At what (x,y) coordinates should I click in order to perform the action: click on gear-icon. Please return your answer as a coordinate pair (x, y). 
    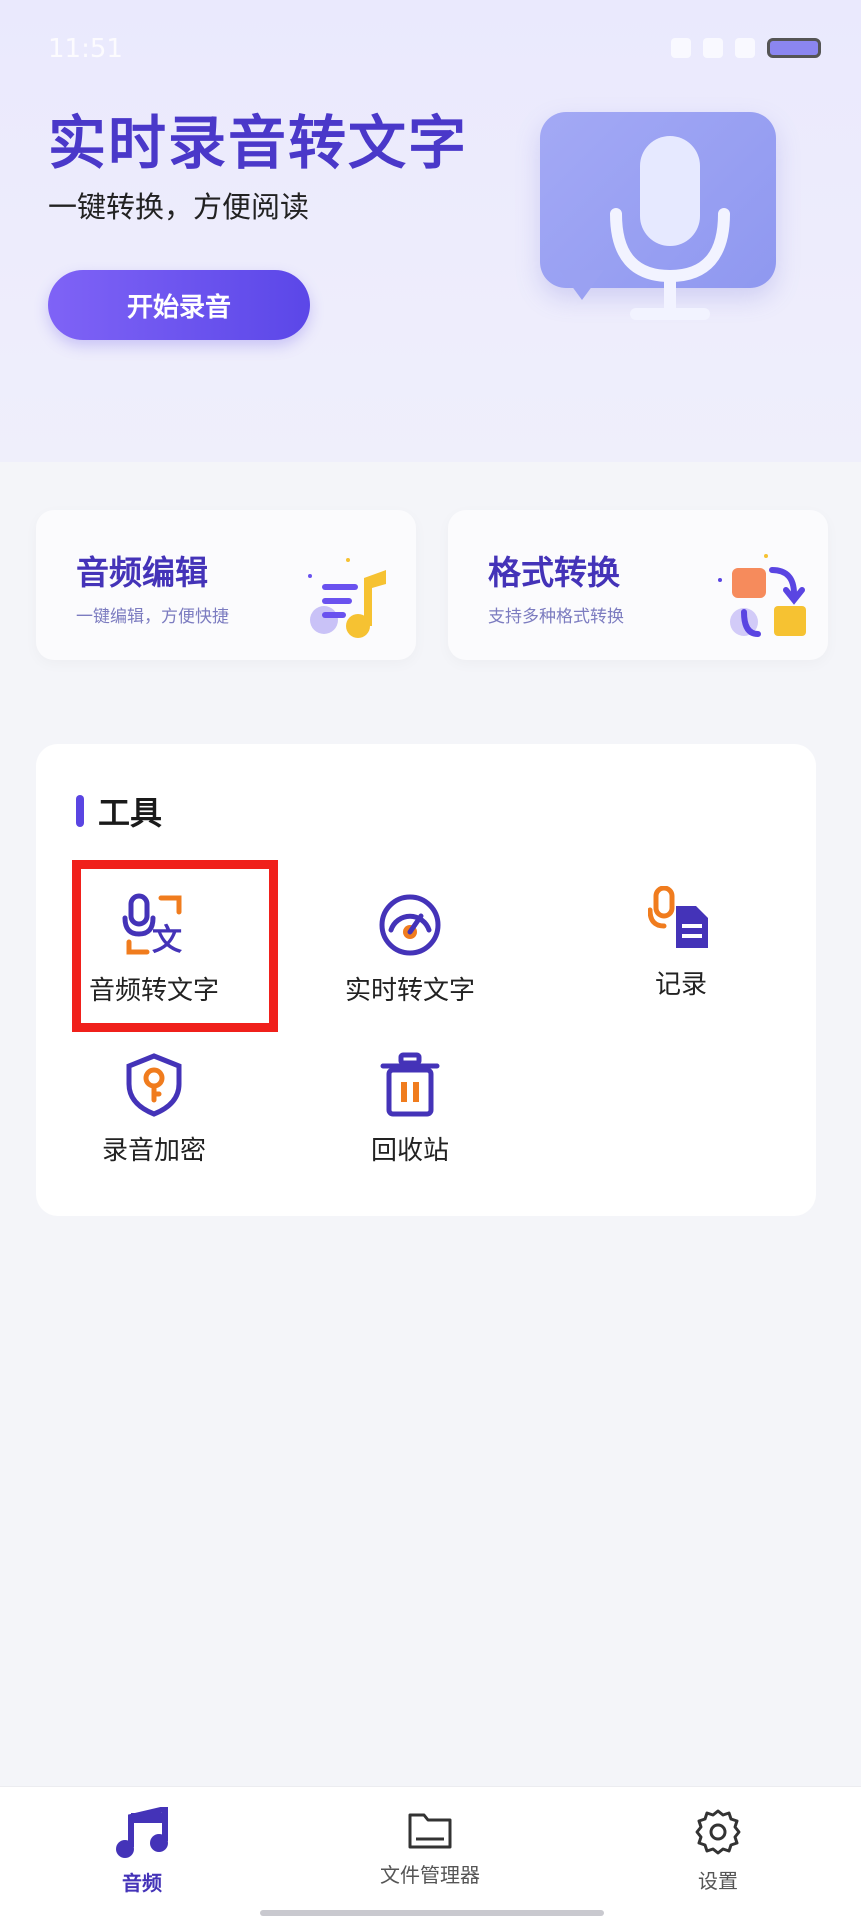
    Looking at the image, I should click on (718, 1832).